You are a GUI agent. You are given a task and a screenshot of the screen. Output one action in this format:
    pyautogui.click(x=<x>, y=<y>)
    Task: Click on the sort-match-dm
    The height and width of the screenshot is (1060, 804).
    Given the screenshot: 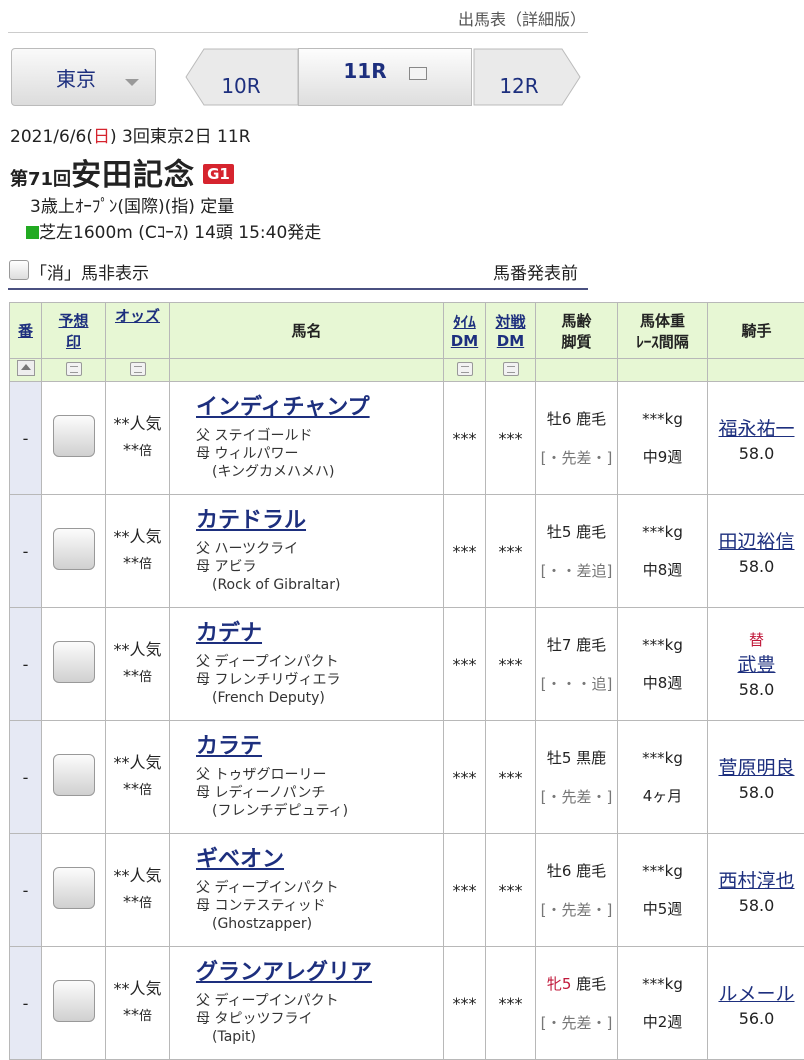 What is the action you would take?
    pyautogui.click(x=511, y=370)
    